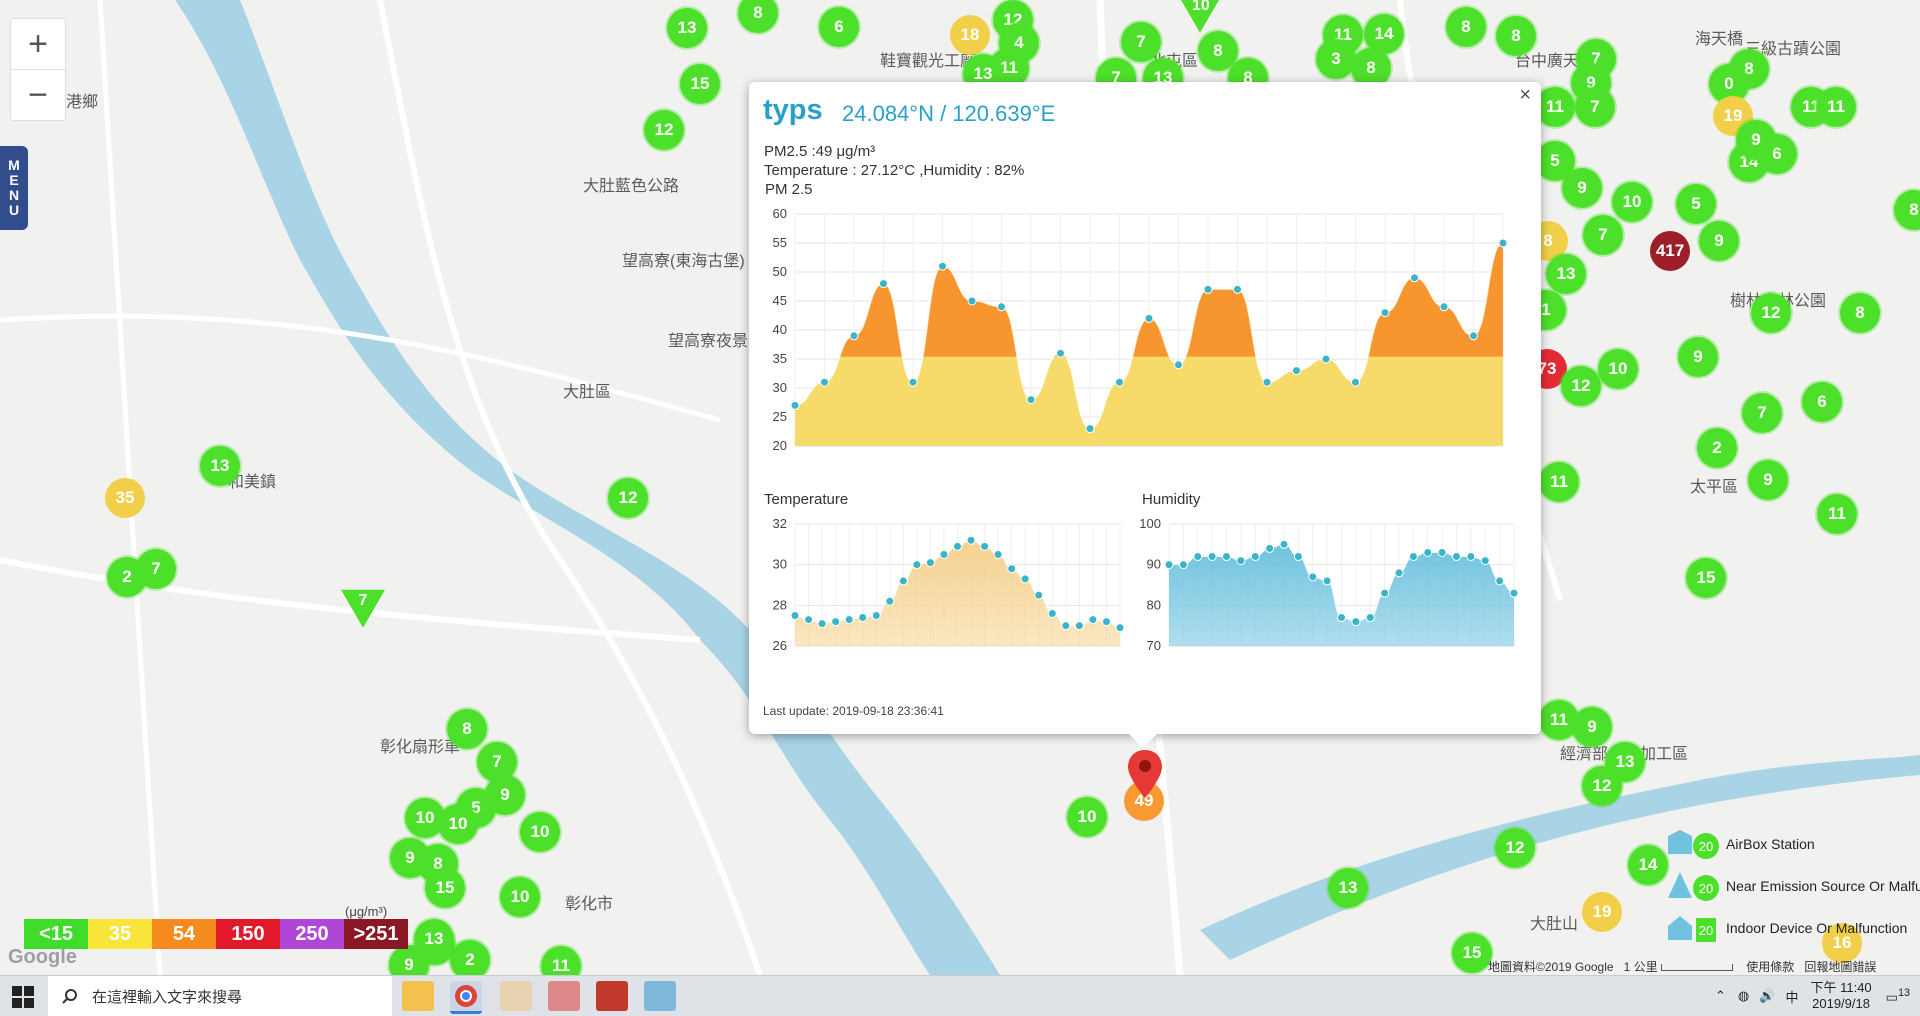 This screenshot has height=1016, width=1920. I want to click on report-error-link: 回報地圖錯誤, so click(1840, 967).